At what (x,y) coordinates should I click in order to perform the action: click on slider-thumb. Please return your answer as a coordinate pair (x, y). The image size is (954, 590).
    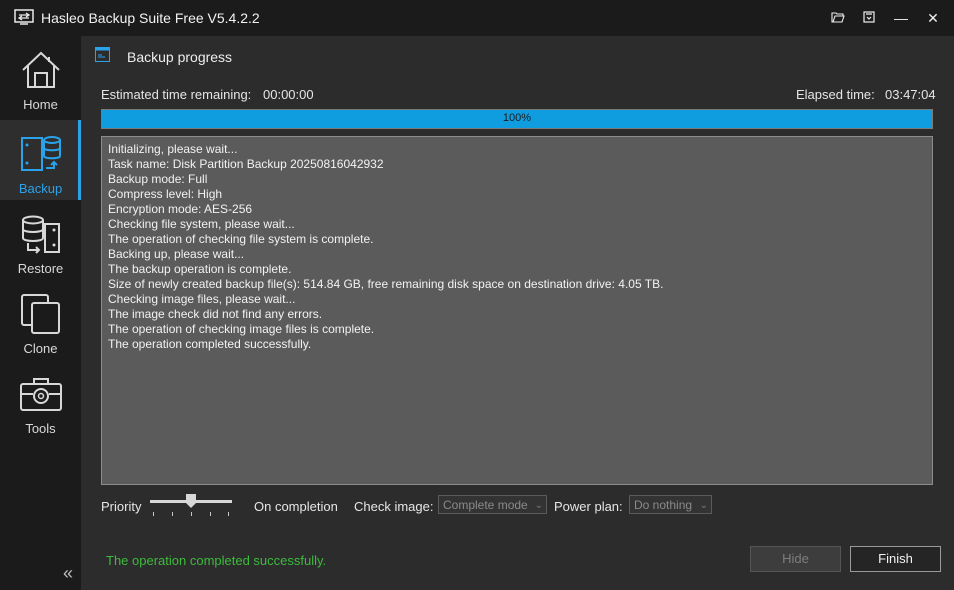
    Looking at the image, I should click on (191, 501).